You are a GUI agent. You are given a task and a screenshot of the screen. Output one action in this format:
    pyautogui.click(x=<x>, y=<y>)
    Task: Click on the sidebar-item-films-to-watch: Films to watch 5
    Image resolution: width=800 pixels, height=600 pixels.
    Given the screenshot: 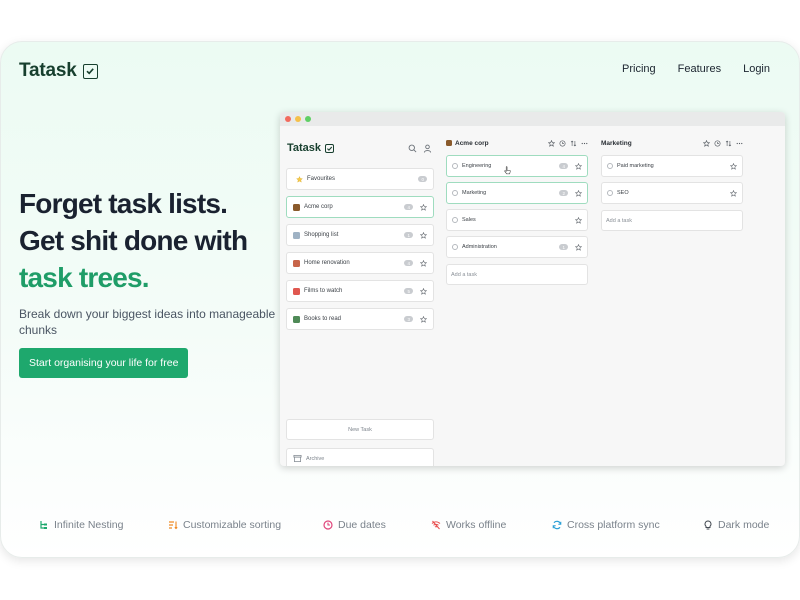 What is the action you would take?
    pyautogui.click(x=360, y=291)
    